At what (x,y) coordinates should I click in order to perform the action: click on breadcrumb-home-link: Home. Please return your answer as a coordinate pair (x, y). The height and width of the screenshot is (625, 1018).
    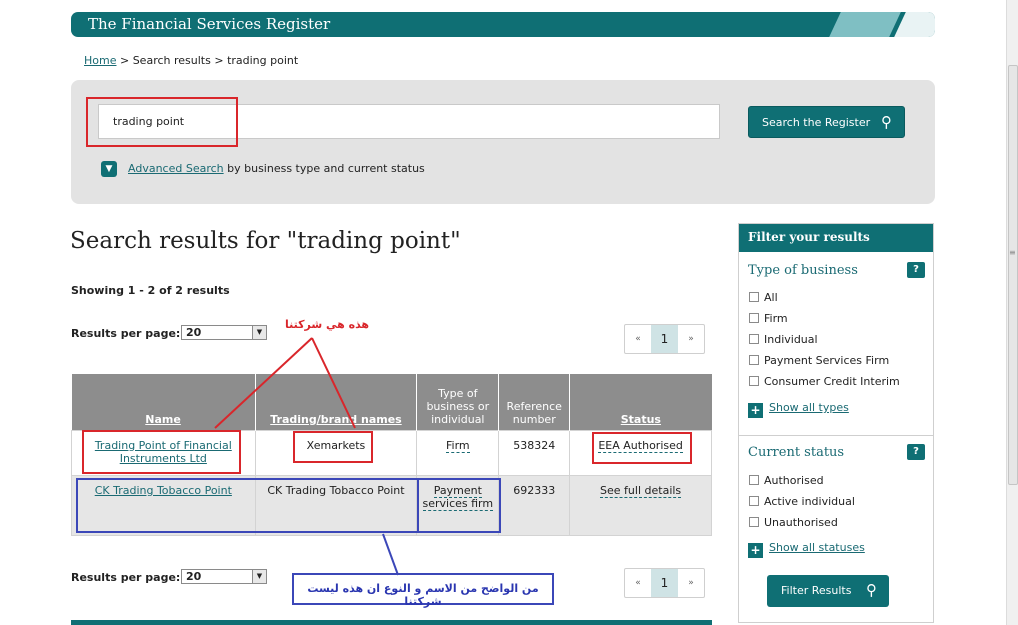
    Looking at the image, I should click on (100, 60).